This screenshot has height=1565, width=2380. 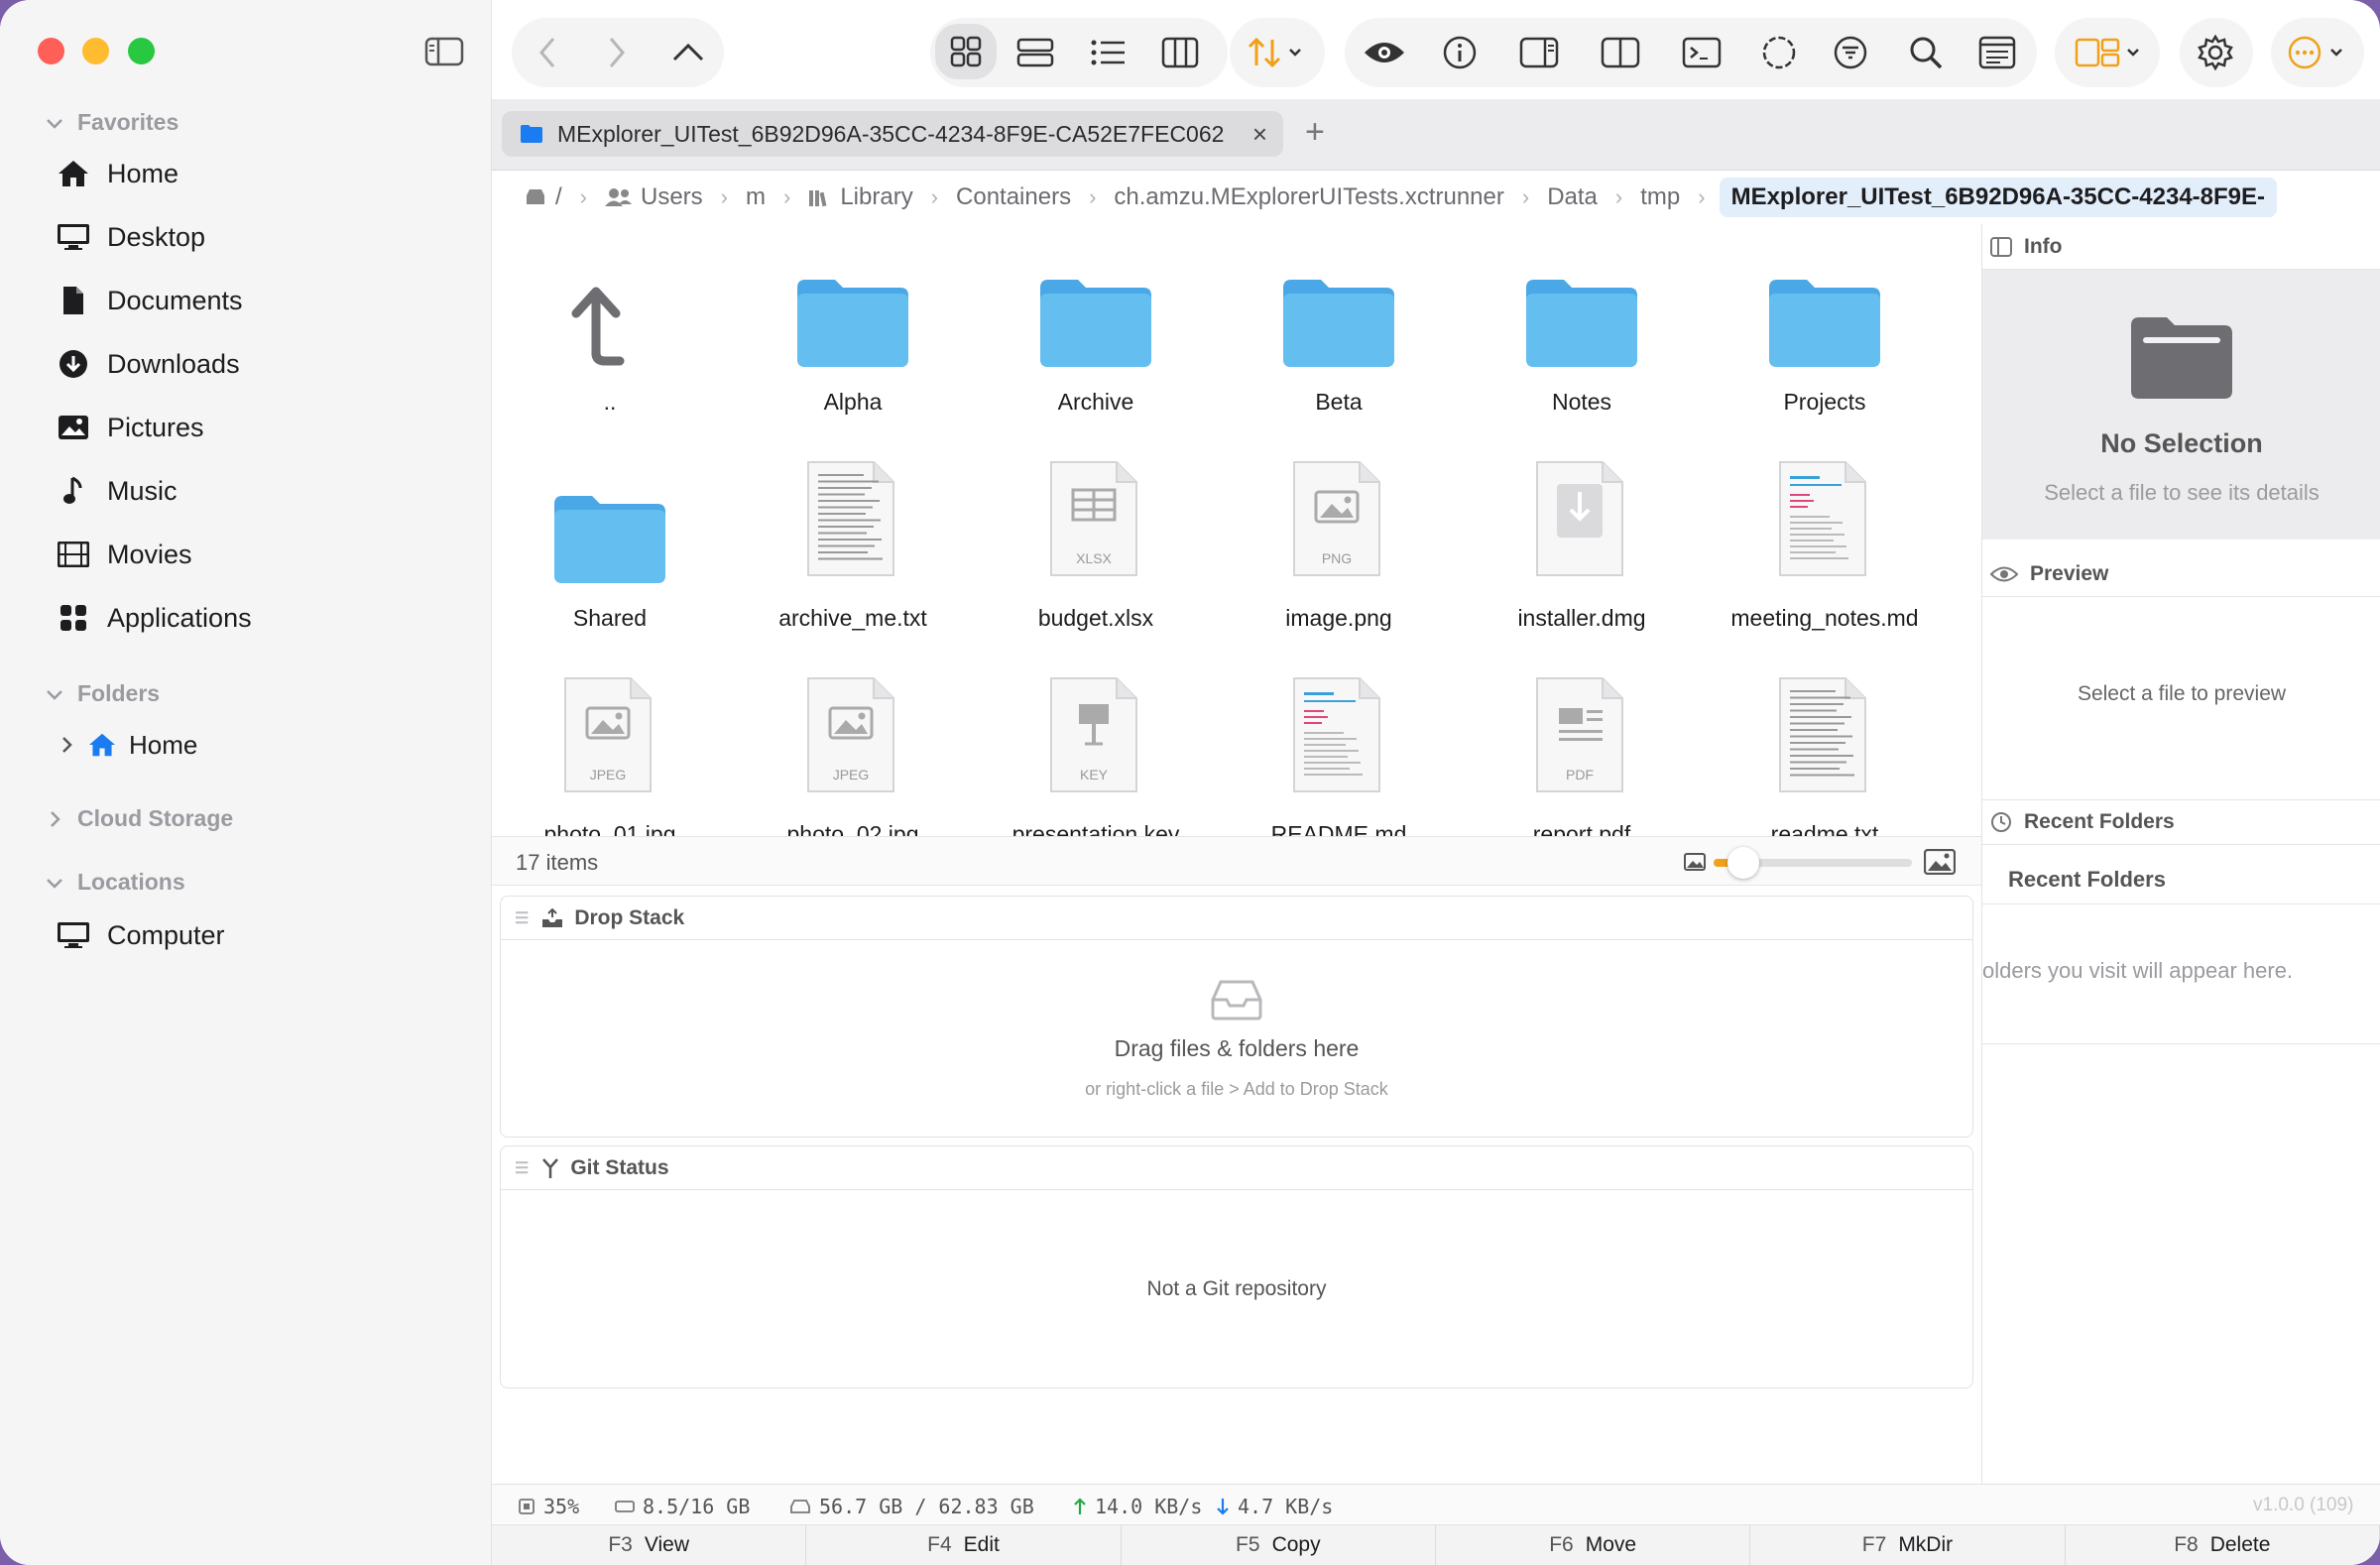 I want to click on sidebar-item-computer: Computer, so click(x=140, y=935).